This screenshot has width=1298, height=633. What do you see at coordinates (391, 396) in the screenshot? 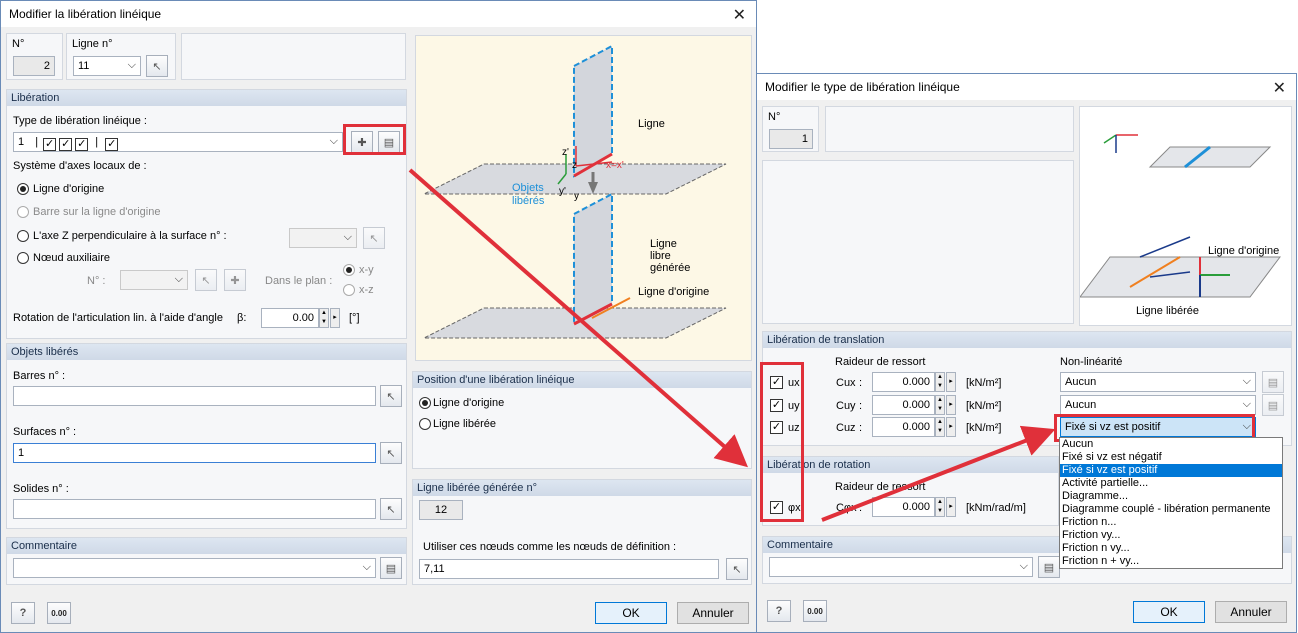
I see `pick-bars-button: ↖` at bounding box center [391, 396].